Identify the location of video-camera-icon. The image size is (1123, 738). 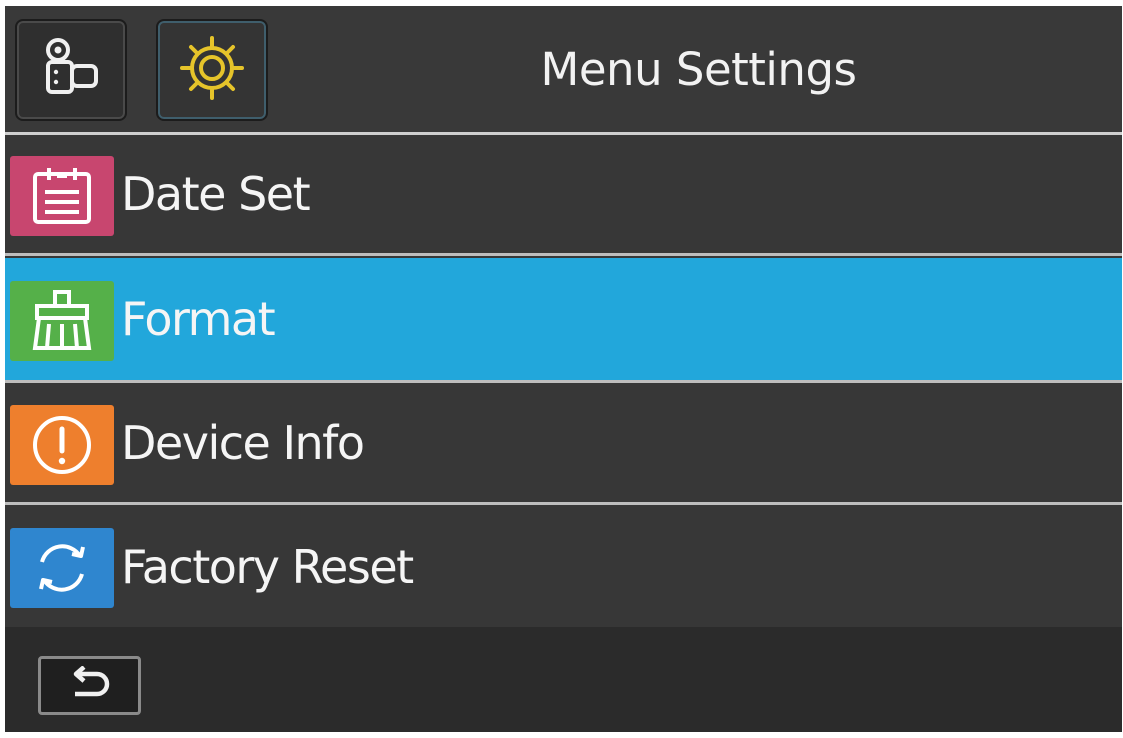
(71, 70).